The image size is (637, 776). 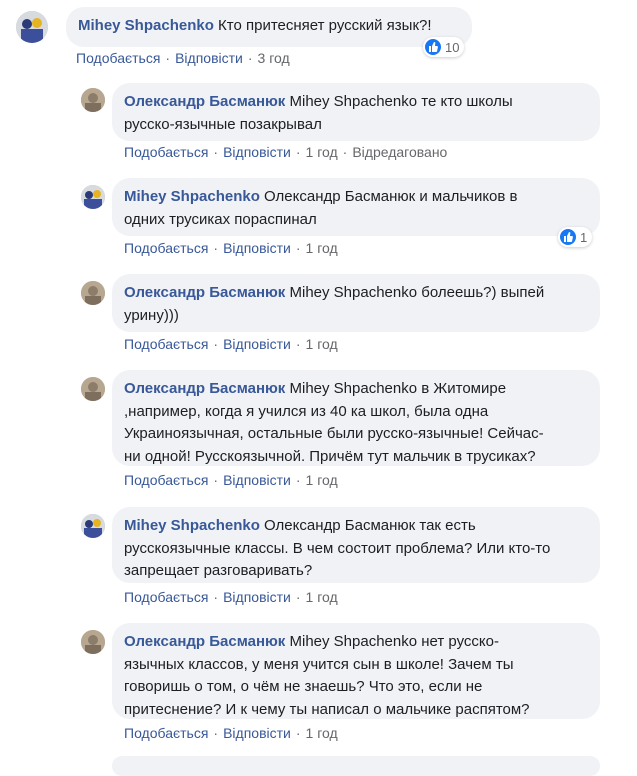 I want to click on reaction-count: 10, so click(x=444, y=47).